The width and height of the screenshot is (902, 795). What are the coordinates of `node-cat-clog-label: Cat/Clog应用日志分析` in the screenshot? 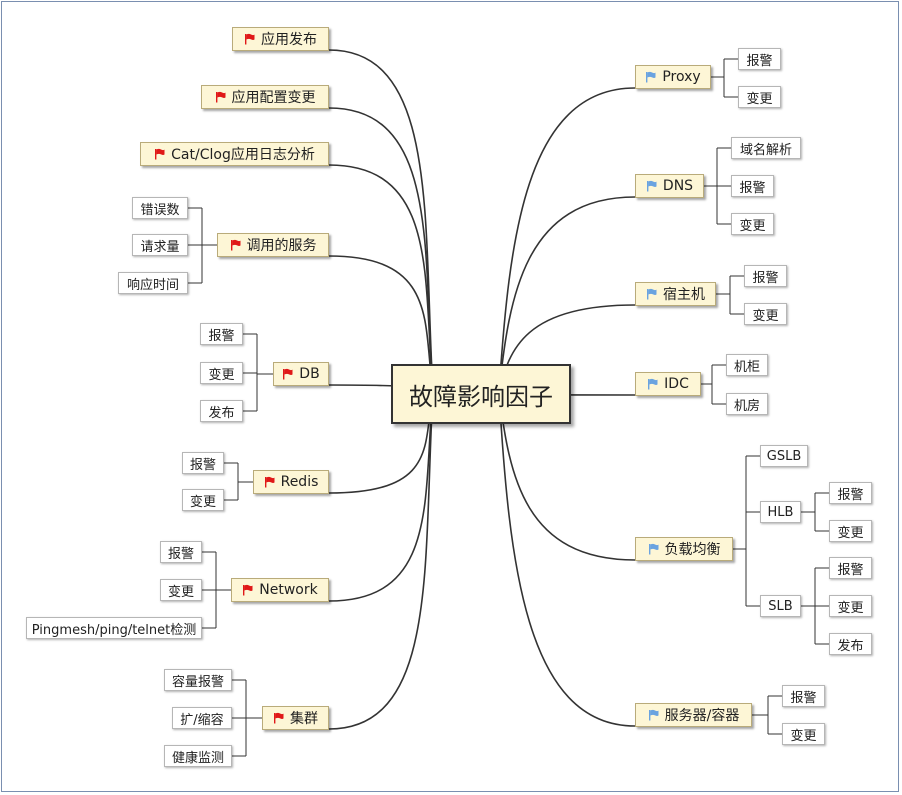 It's located at (243, 155).